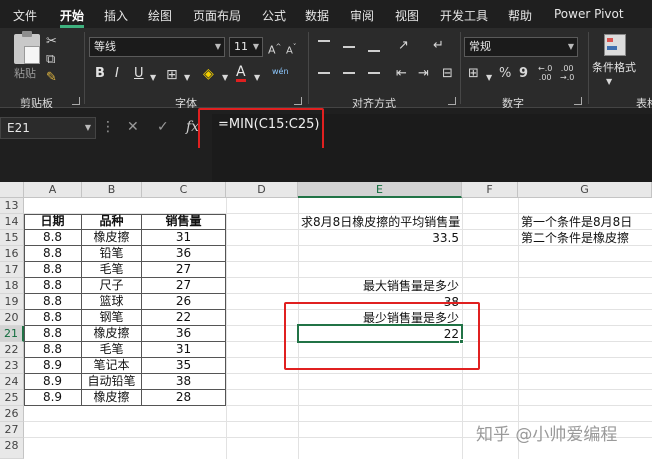  I want to click on table-cell: 26, so click(184, 302).